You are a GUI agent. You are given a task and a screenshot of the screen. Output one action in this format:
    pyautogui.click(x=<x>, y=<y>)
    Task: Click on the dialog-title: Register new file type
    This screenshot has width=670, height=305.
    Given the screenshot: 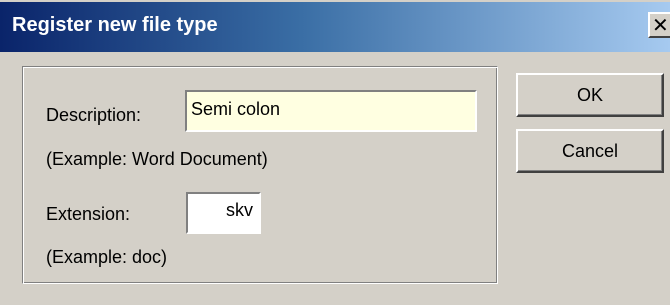 What is the action you would take?
    pyautogui.click(x=115, y=25)
    